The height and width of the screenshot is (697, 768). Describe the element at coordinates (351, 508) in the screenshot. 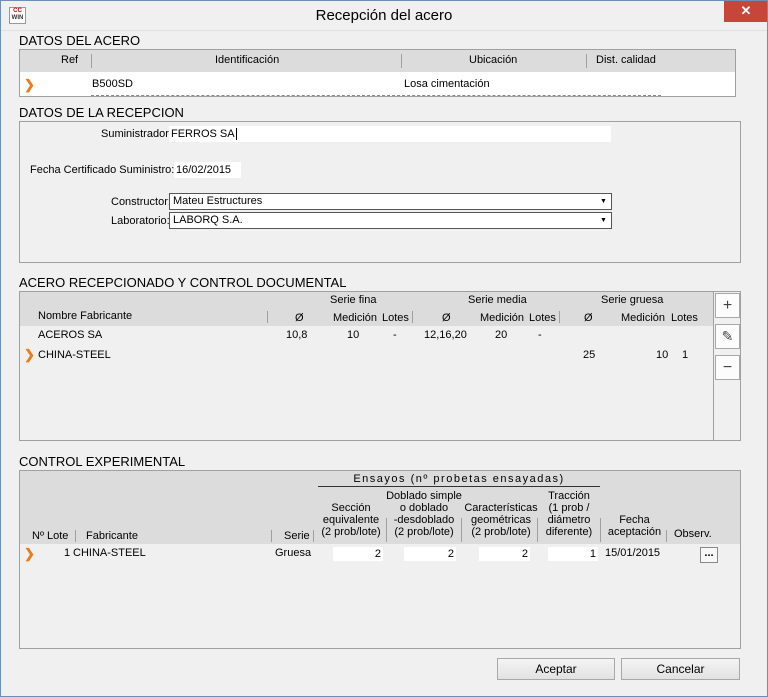

I see `col-seccion-line1: Sección` at that location.